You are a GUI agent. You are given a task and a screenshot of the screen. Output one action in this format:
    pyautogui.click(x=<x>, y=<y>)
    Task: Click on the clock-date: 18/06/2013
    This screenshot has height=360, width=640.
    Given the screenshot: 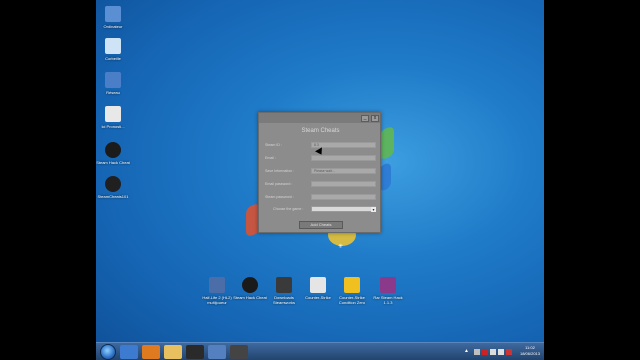 What is the action you would take?
    pyautogui.click(x=529, y=353)
    